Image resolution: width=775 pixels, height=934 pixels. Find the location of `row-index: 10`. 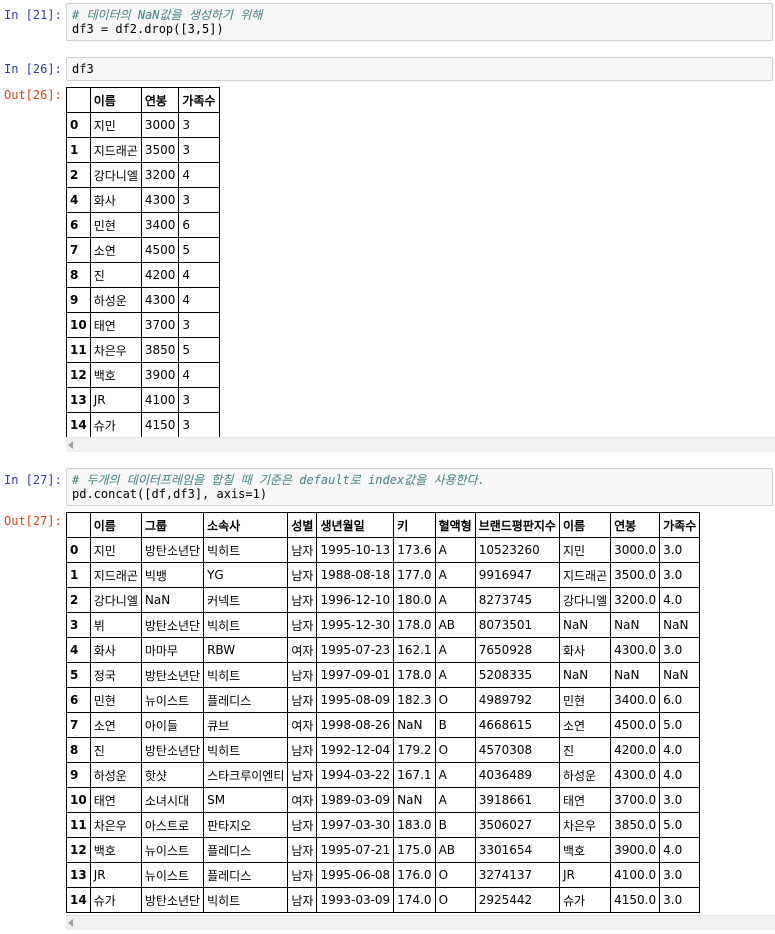

row-index: 10 is located at coordinates (78, 325).